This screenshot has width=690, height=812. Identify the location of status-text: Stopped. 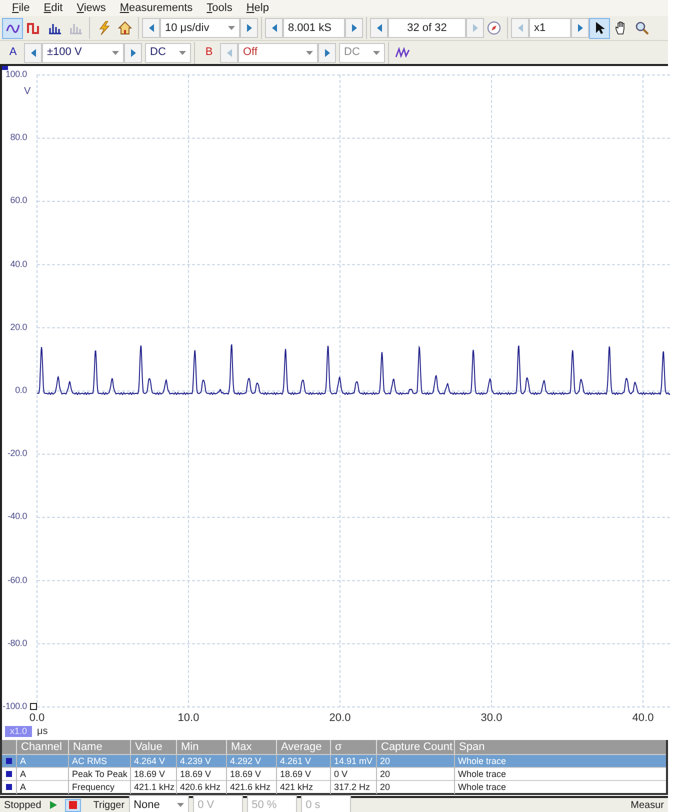
(23, 805).